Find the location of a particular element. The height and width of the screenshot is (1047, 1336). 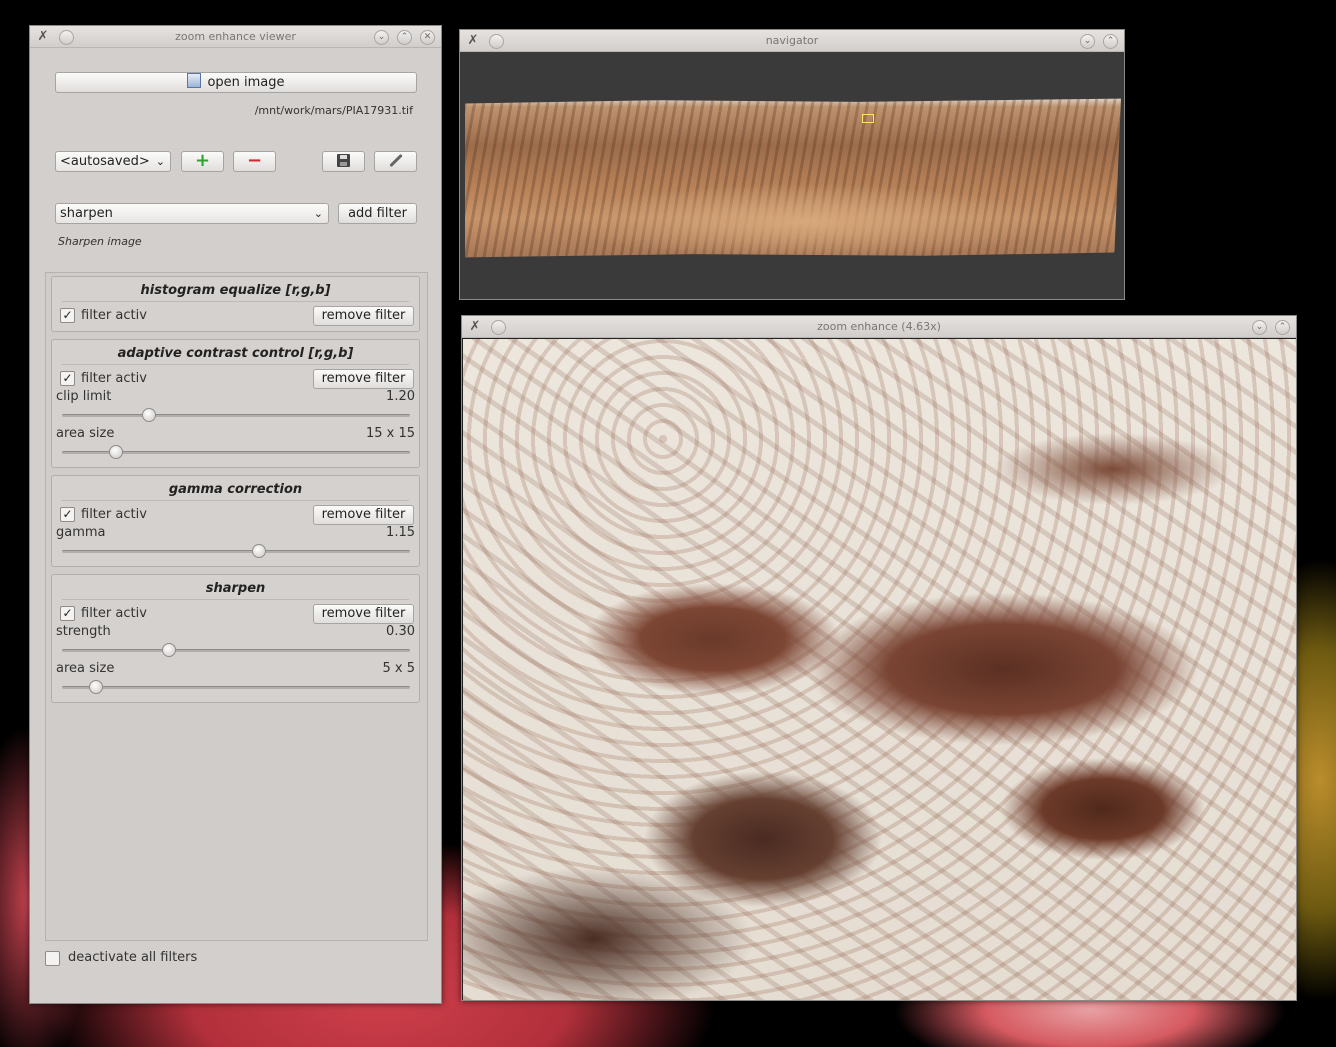

param-label-clip-limit: clip limit is located at coordinates (84, 396).